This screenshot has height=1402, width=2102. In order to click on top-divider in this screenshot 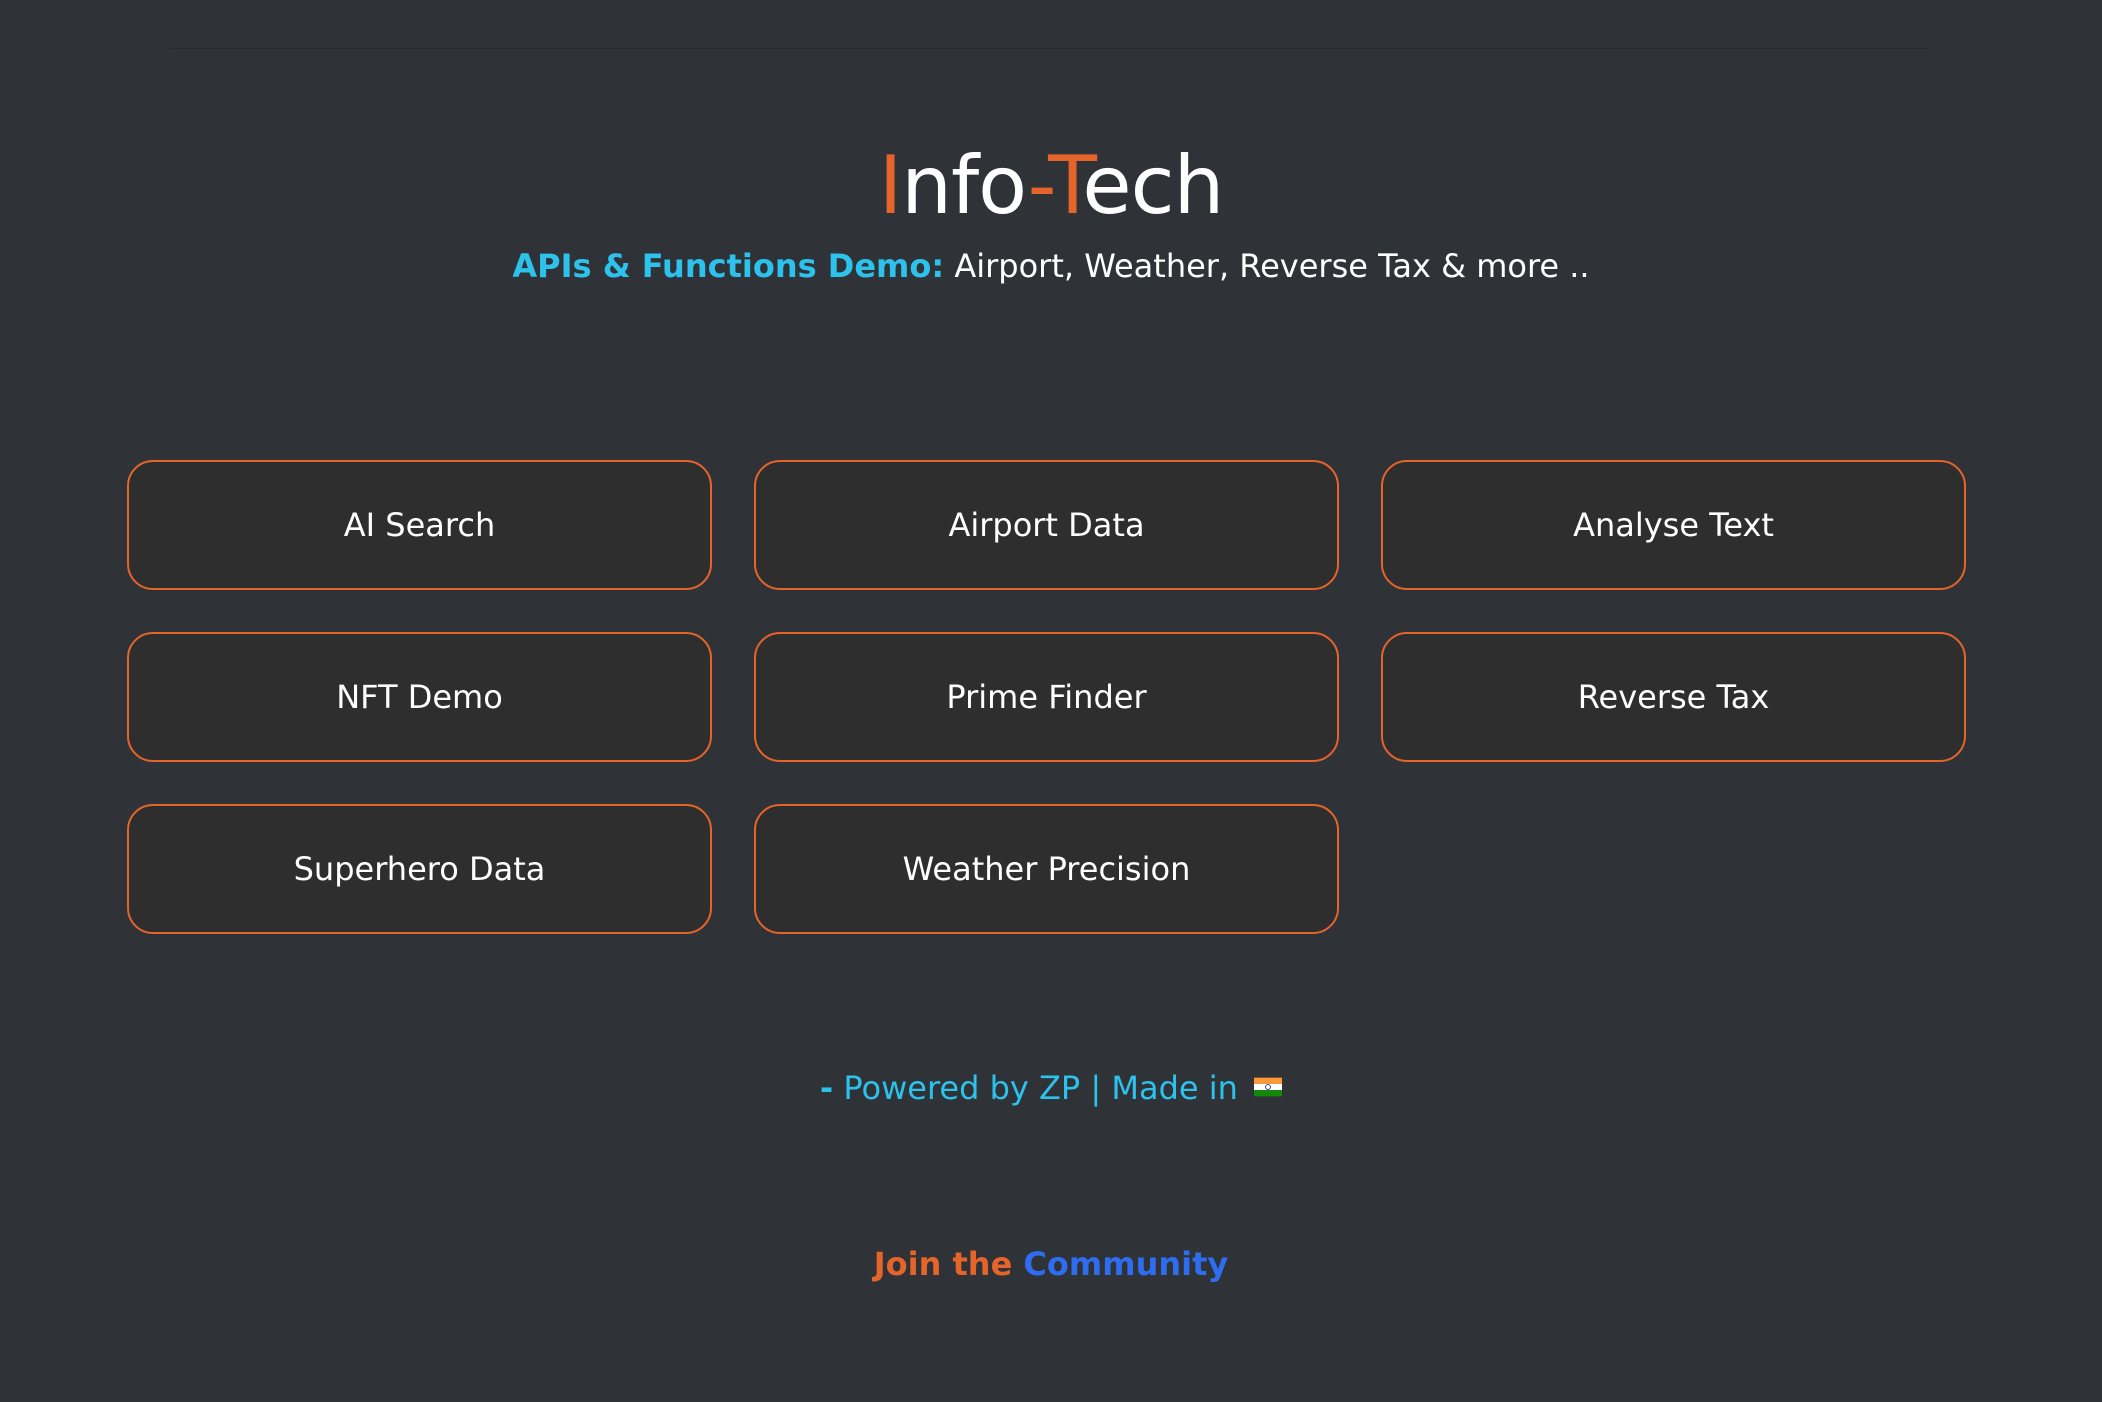, I will do `click(1050, 48)`.